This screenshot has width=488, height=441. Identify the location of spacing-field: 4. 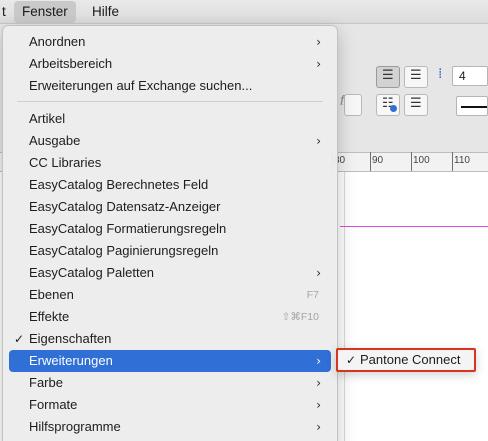
(470, 76).